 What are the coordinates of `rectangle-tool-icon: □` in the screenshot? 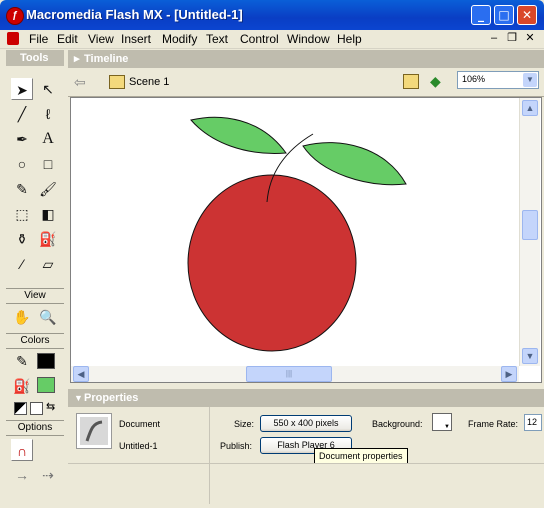 It's located at (48, 164).